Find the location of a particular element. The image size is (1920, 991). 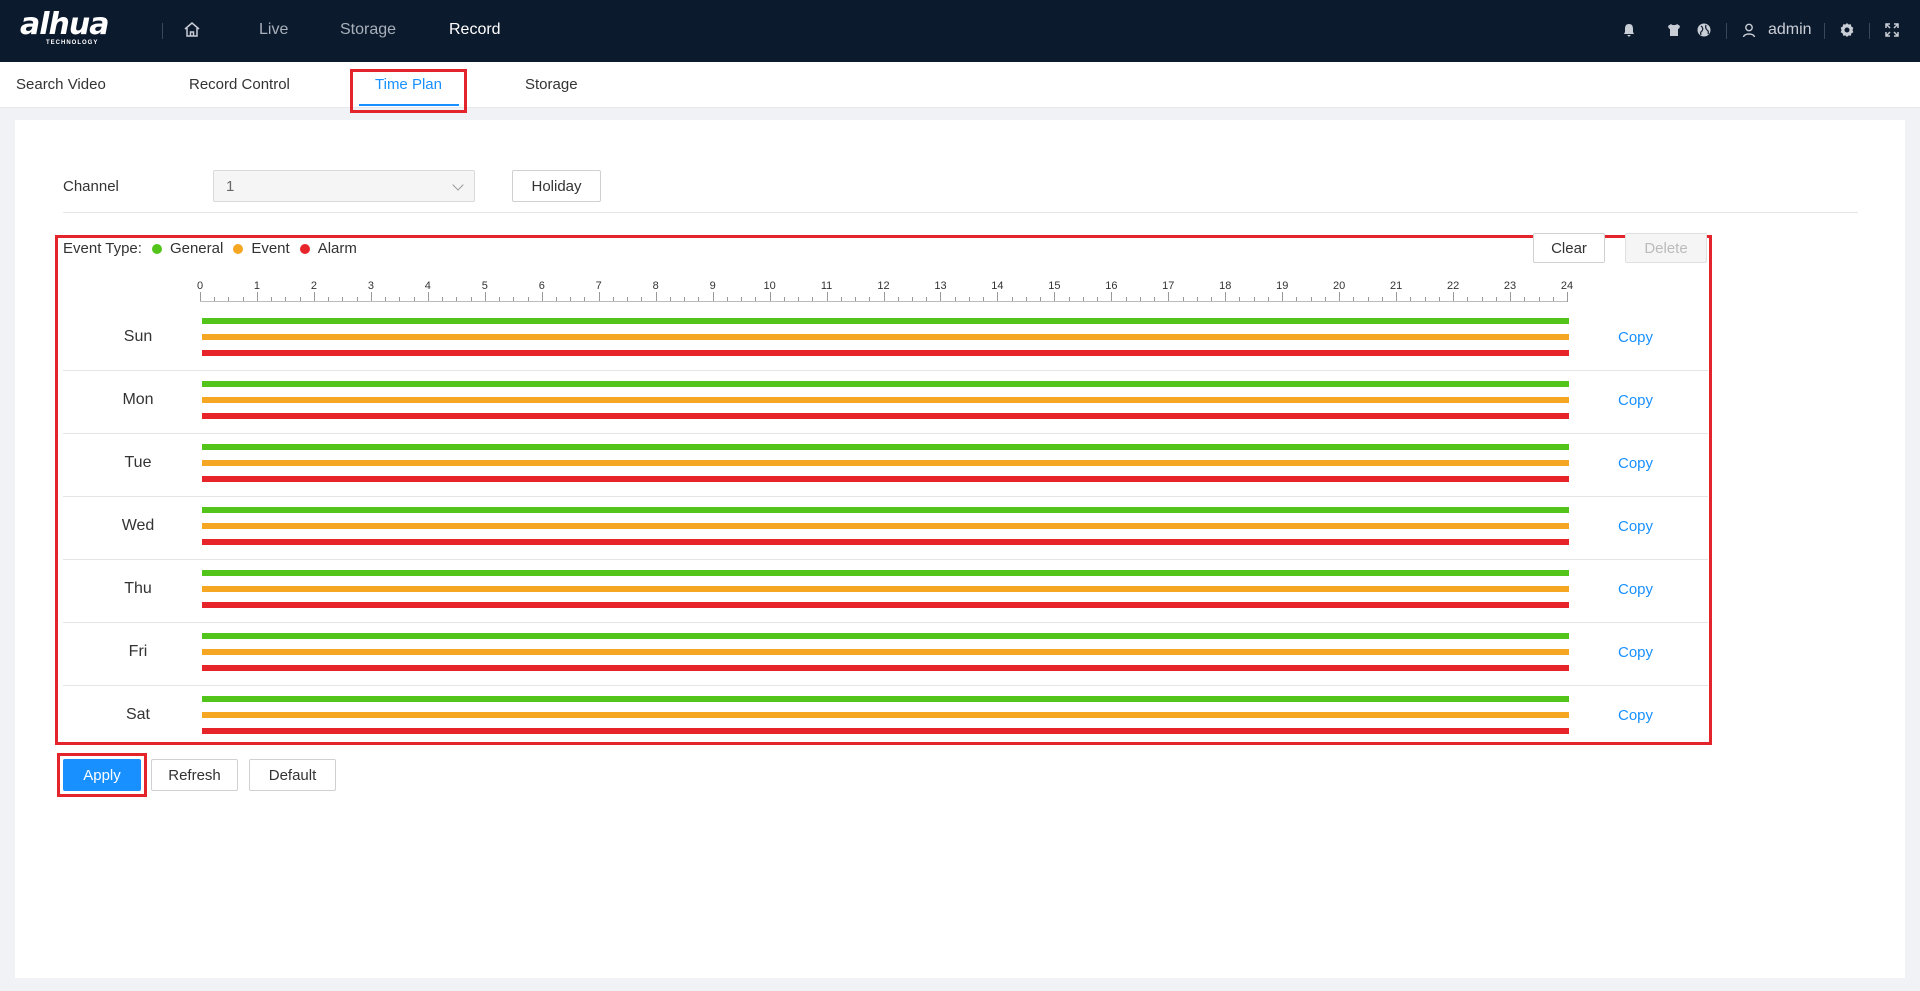

channel-select: 1 is located at coordinates (344, 186).